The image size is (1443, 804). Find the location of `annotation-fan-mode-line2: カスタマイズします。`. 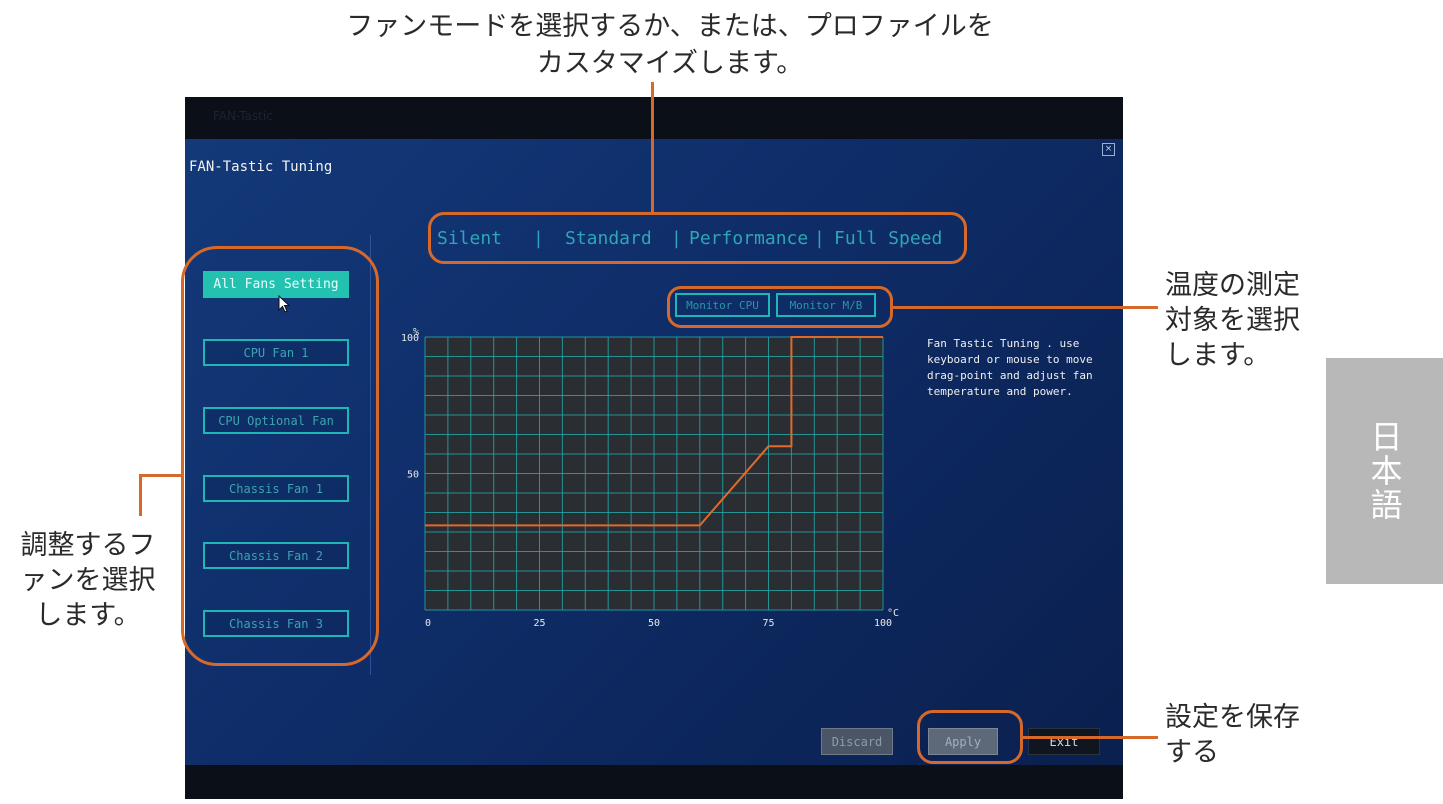

annotation-fan-mode-line2: カスタマイズします。 is located at coordinates (670, 63).